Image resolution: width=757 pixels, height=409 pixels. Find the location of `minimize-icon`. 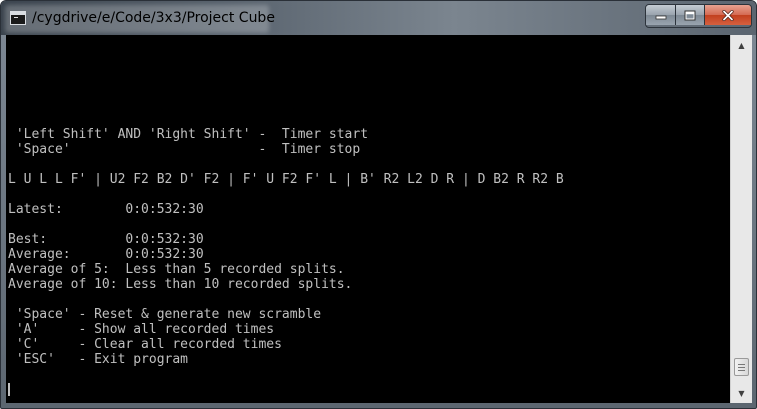

minimize-icon is located at coordinates (660, 17).